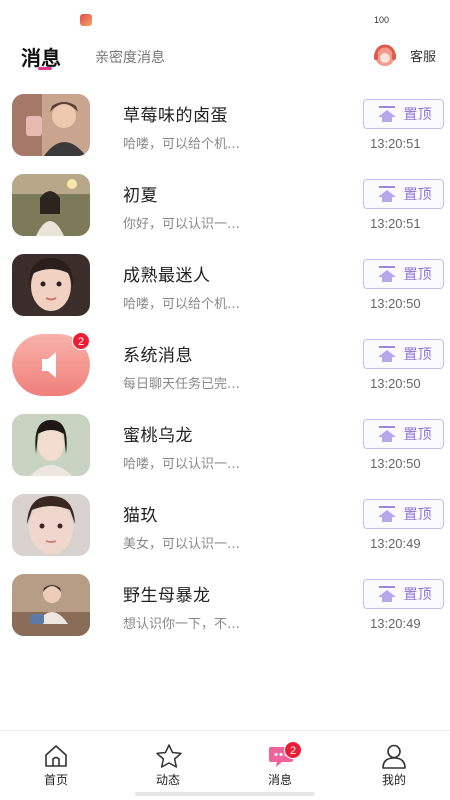 The image size is (450, 800). Describe the element at coordinates (167, 780) in the screenshot. I see `tab-feed-label: 动态` at that location.